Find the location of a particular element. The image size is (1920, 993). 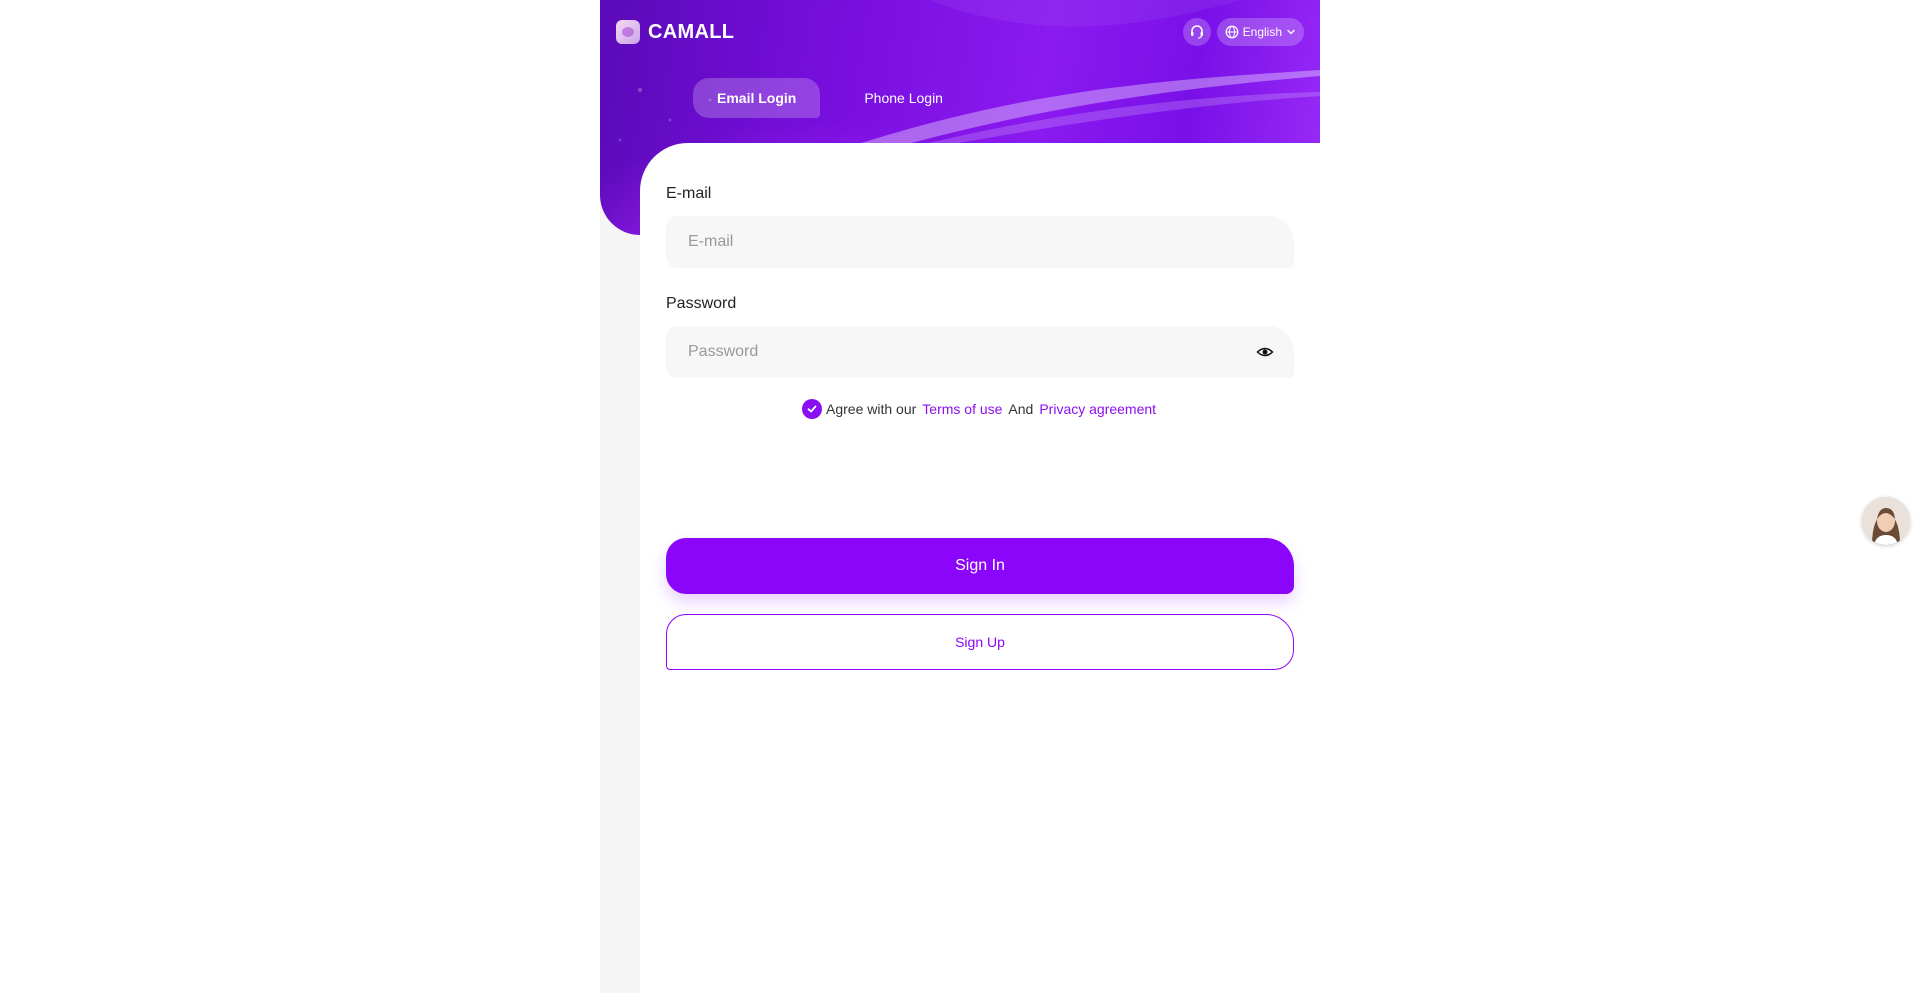

agreement-checkbox is located at coordinates (812, 409).